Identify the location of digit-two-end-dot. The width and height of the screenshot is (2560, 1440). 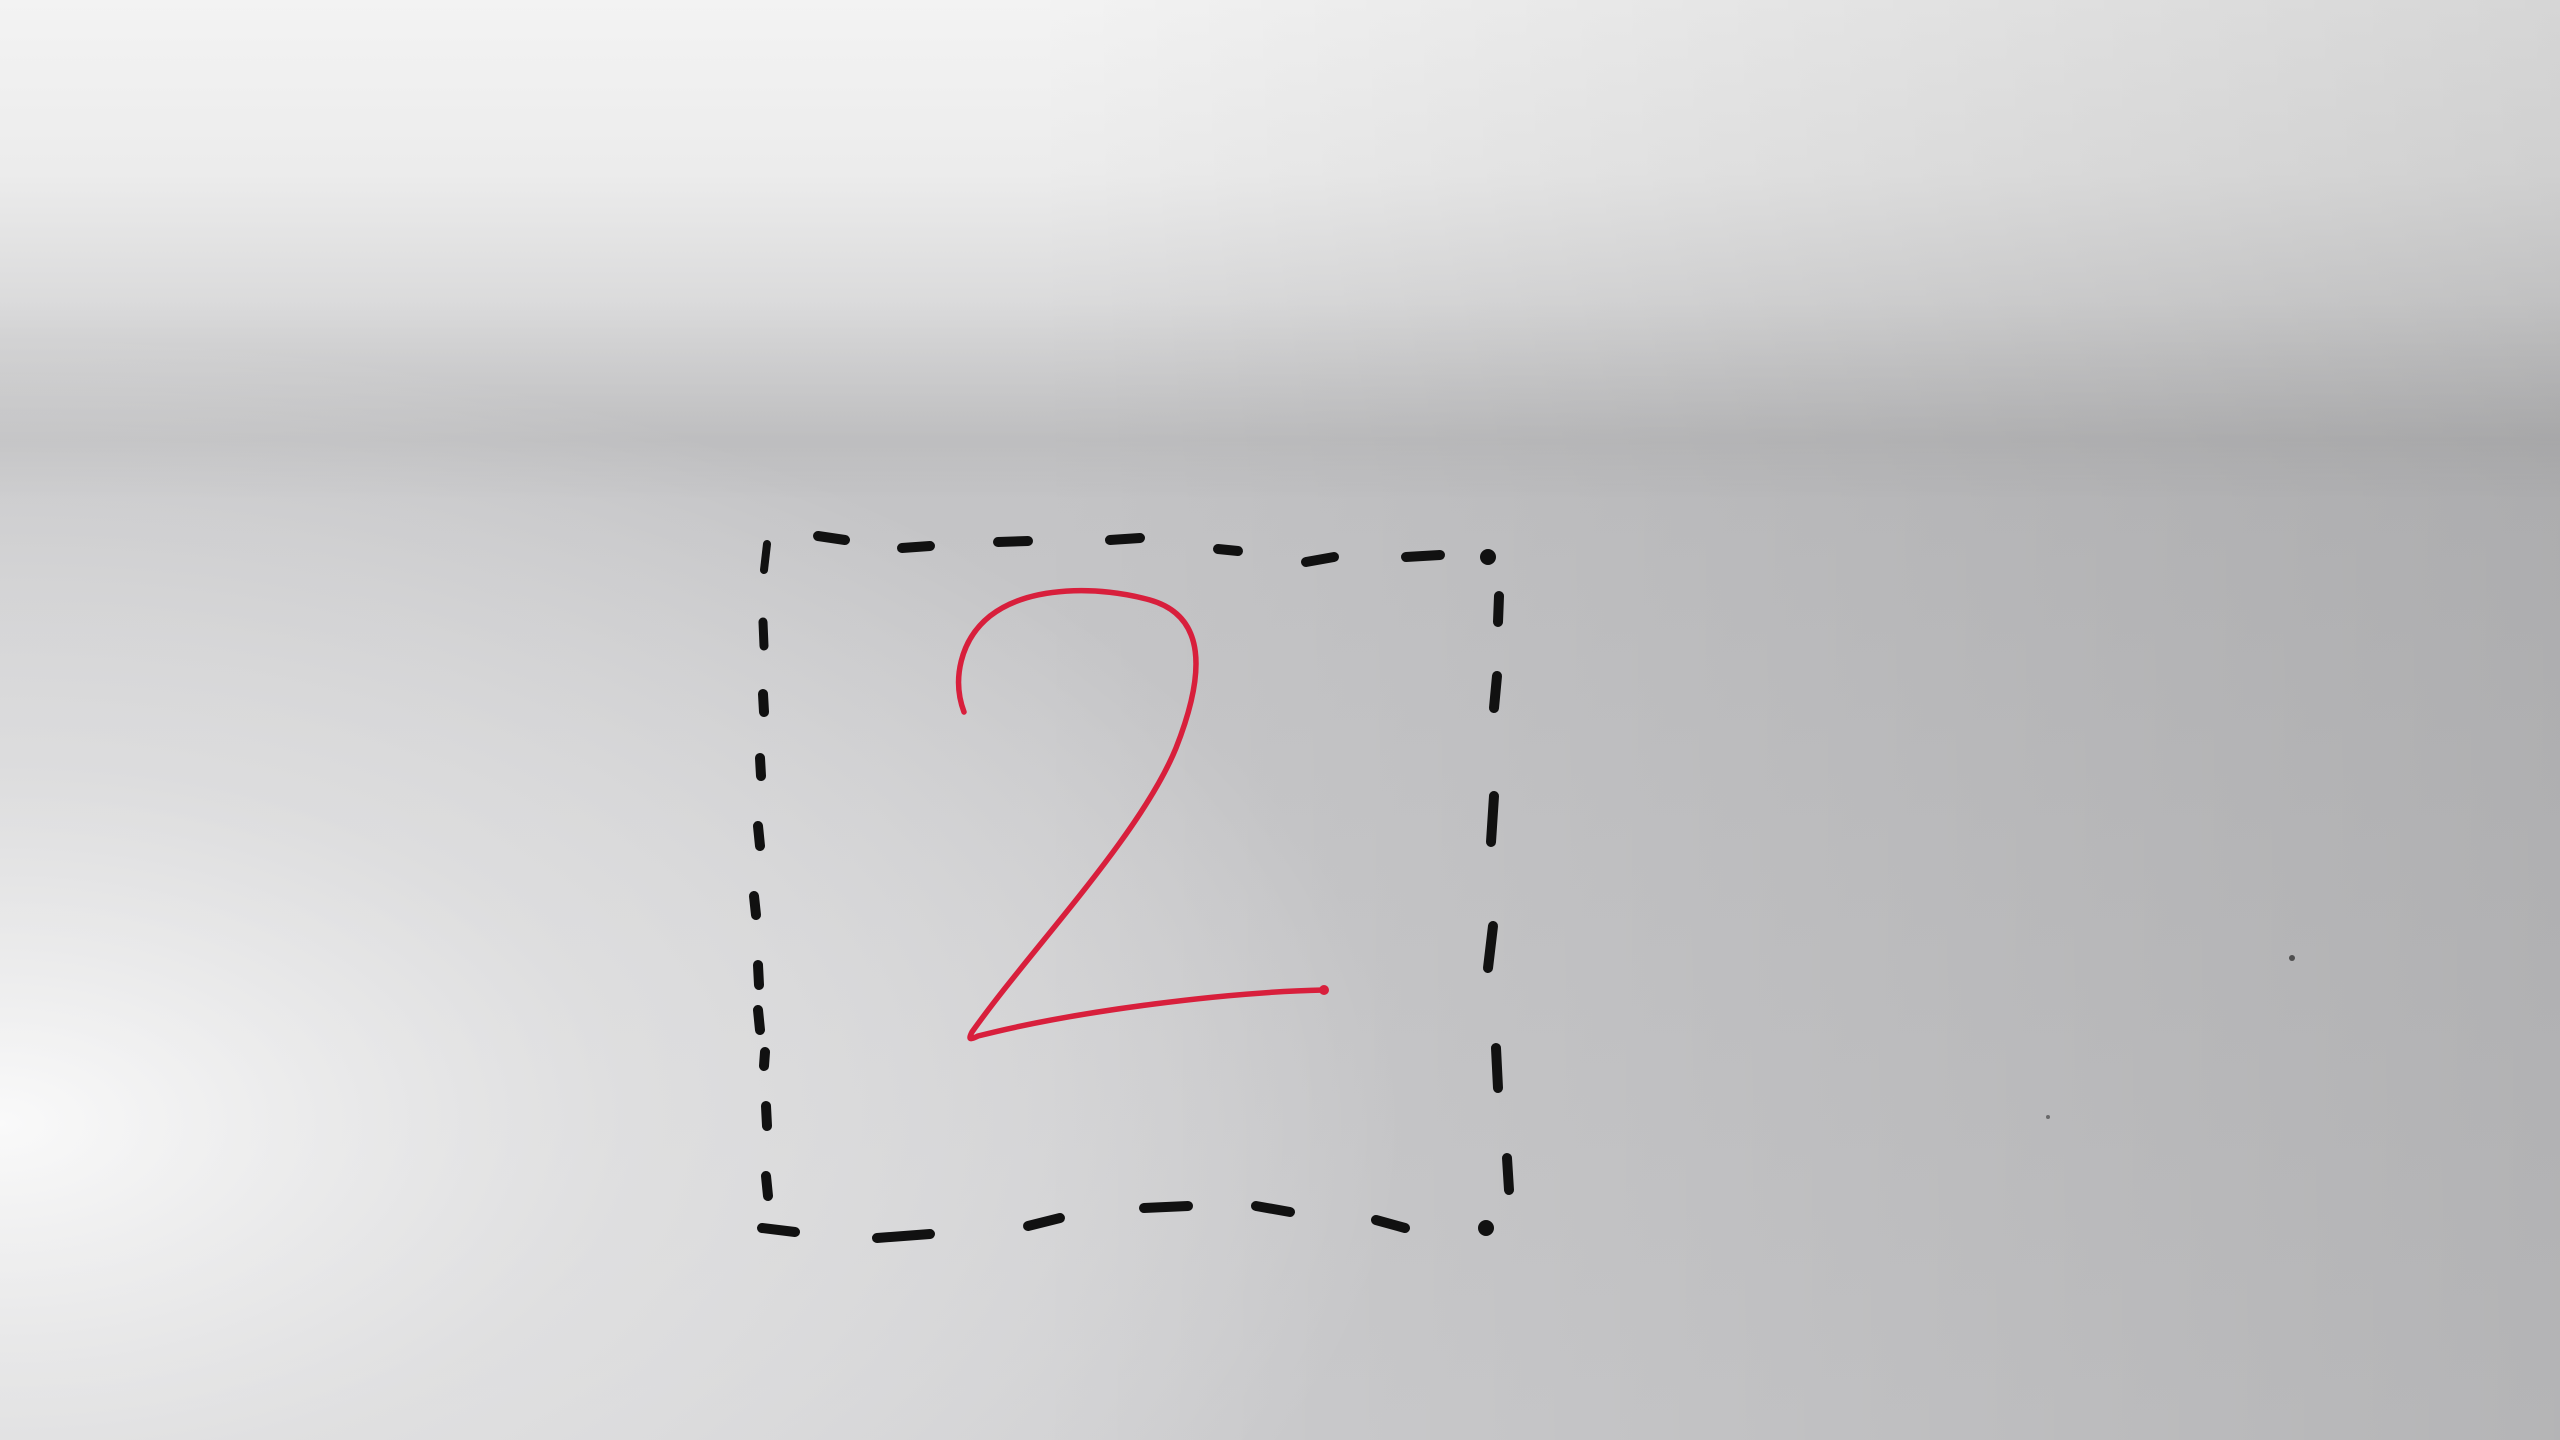
(1324, 990).